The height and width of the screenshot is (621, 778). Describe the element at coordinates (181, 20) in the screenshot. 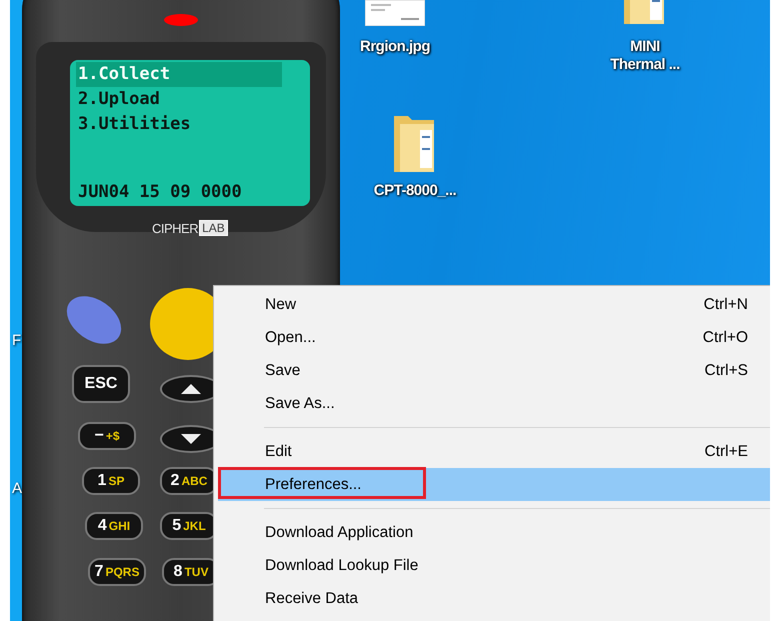

I see `led-light` at that location.